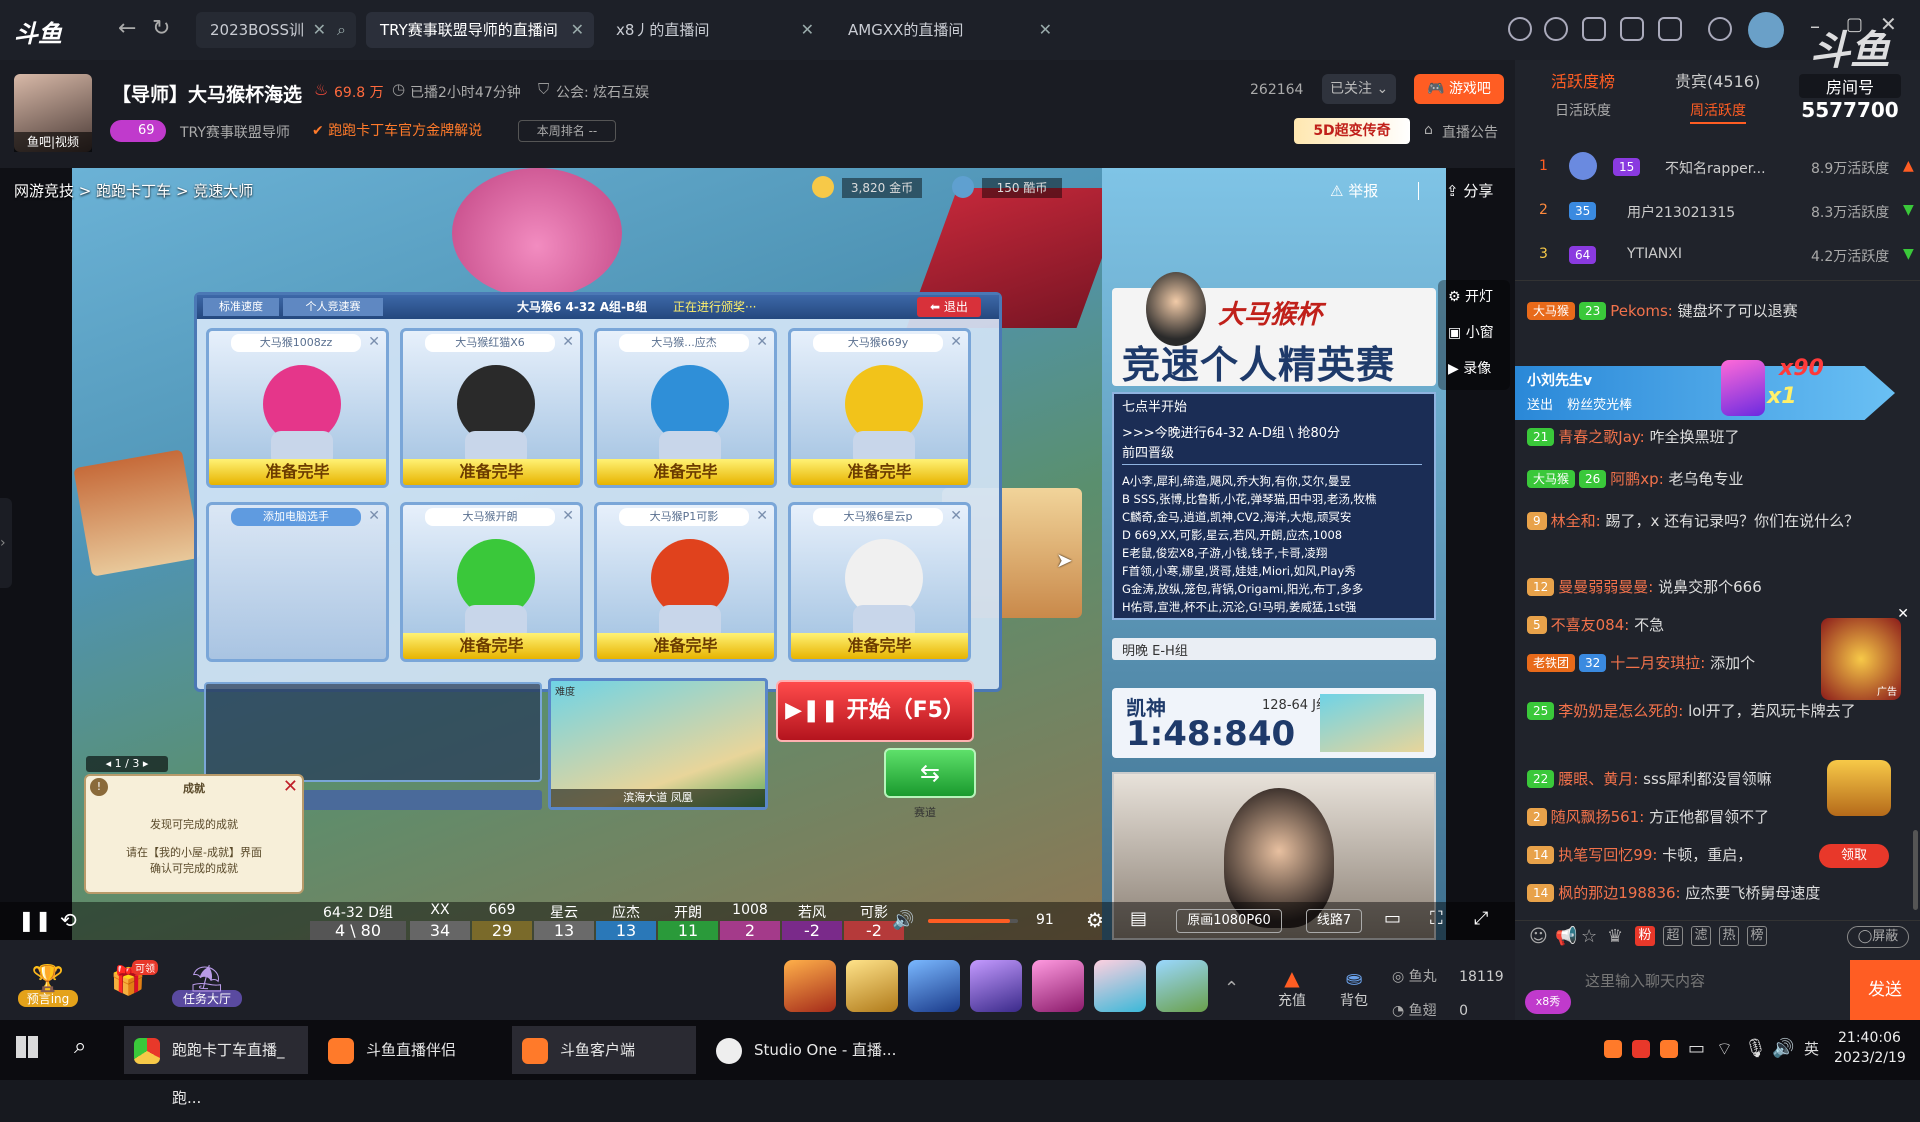 The image size is (1920, 1122). I want to click on avatar-caption: 鱼吧|视频, so click(53, 142).